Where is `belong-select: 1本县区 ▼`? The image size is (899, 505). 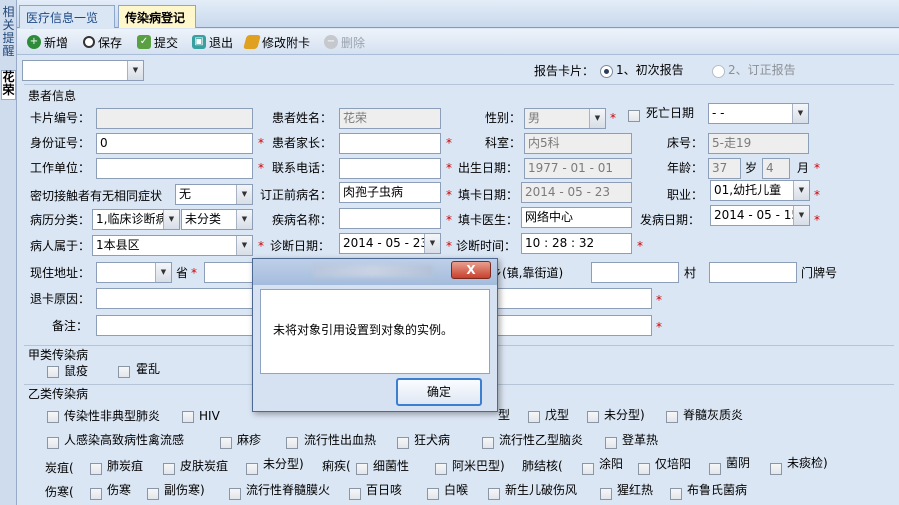
belong-select: 1本县区 ▼ is located at coordinates (172, 245).